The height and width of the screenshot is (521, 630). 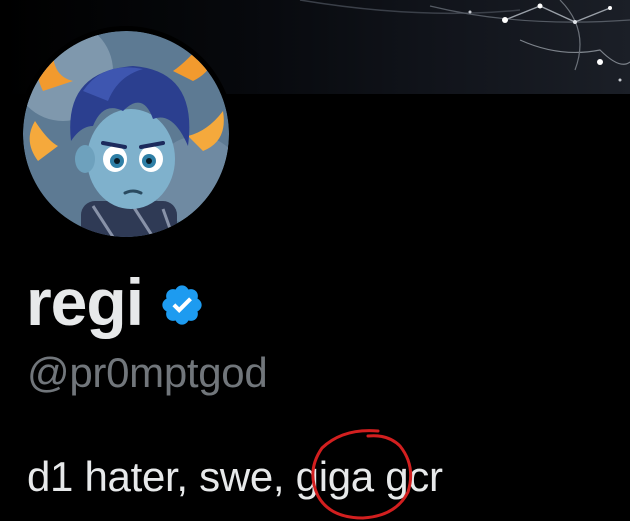 What do you see at coordinates (235, 476) in the screenshot?
I see `profile-bio: d1 hater, swe, giga gcr` at bounding box center [235, 476].